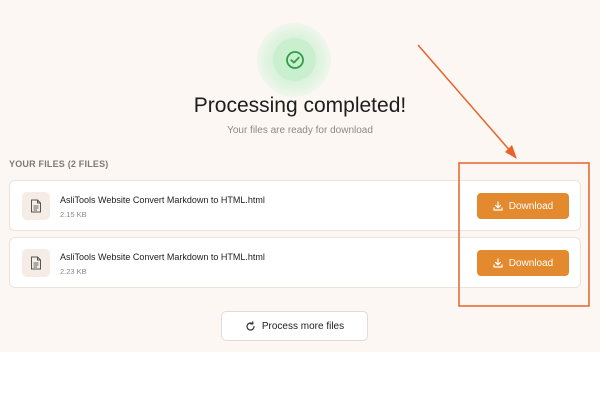 This screenshot has height=400, width=600. What do you see at coordinates (303, 326) in the screenshot?
I see `process-more-label: Process more files` at bounding box center [303, 326].